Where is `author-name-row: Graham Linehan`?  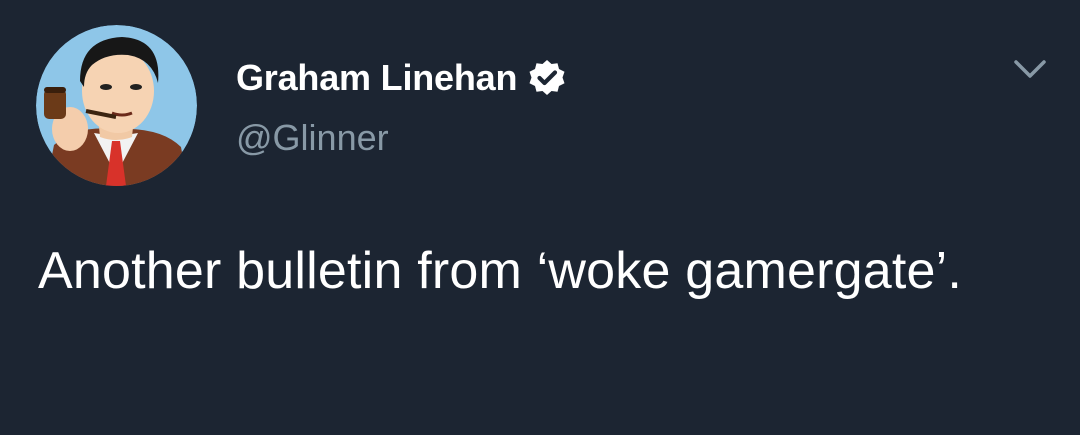 author-name-row: Graham Linehan is located at coordinates (401, 78).